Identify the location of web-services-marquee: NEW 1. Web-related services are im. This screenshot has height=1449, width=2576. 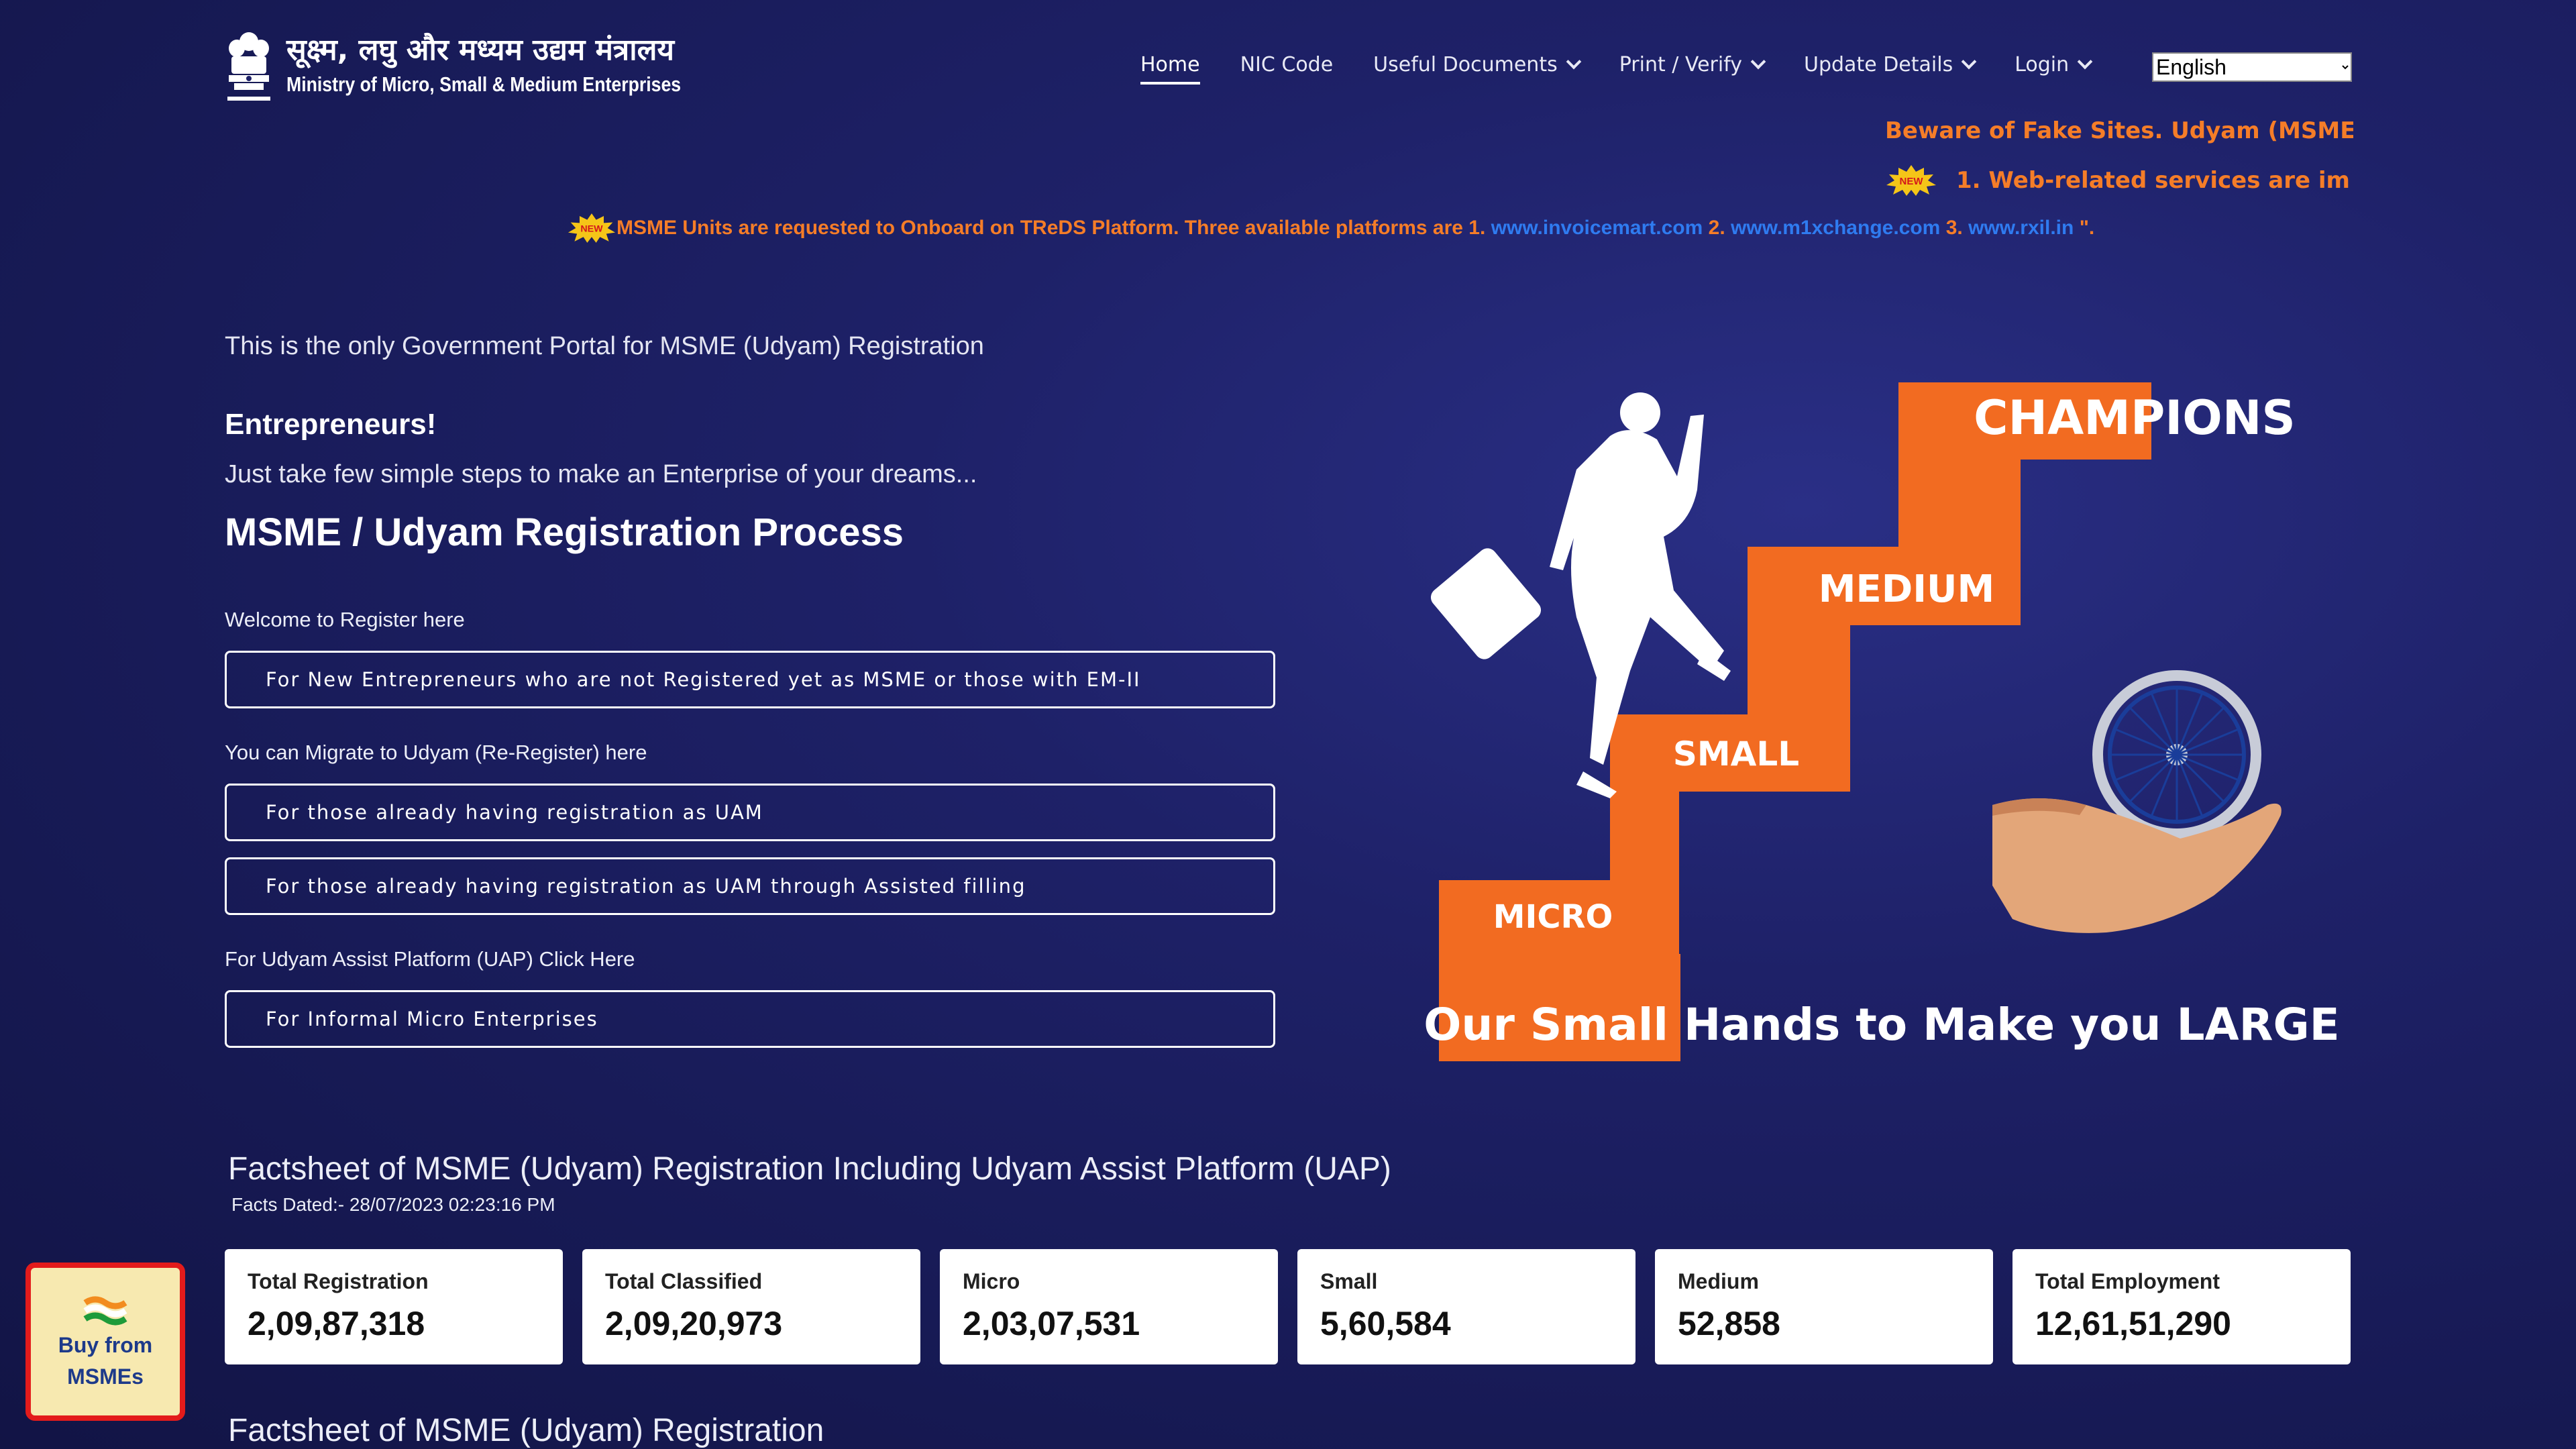
(2119, 180).